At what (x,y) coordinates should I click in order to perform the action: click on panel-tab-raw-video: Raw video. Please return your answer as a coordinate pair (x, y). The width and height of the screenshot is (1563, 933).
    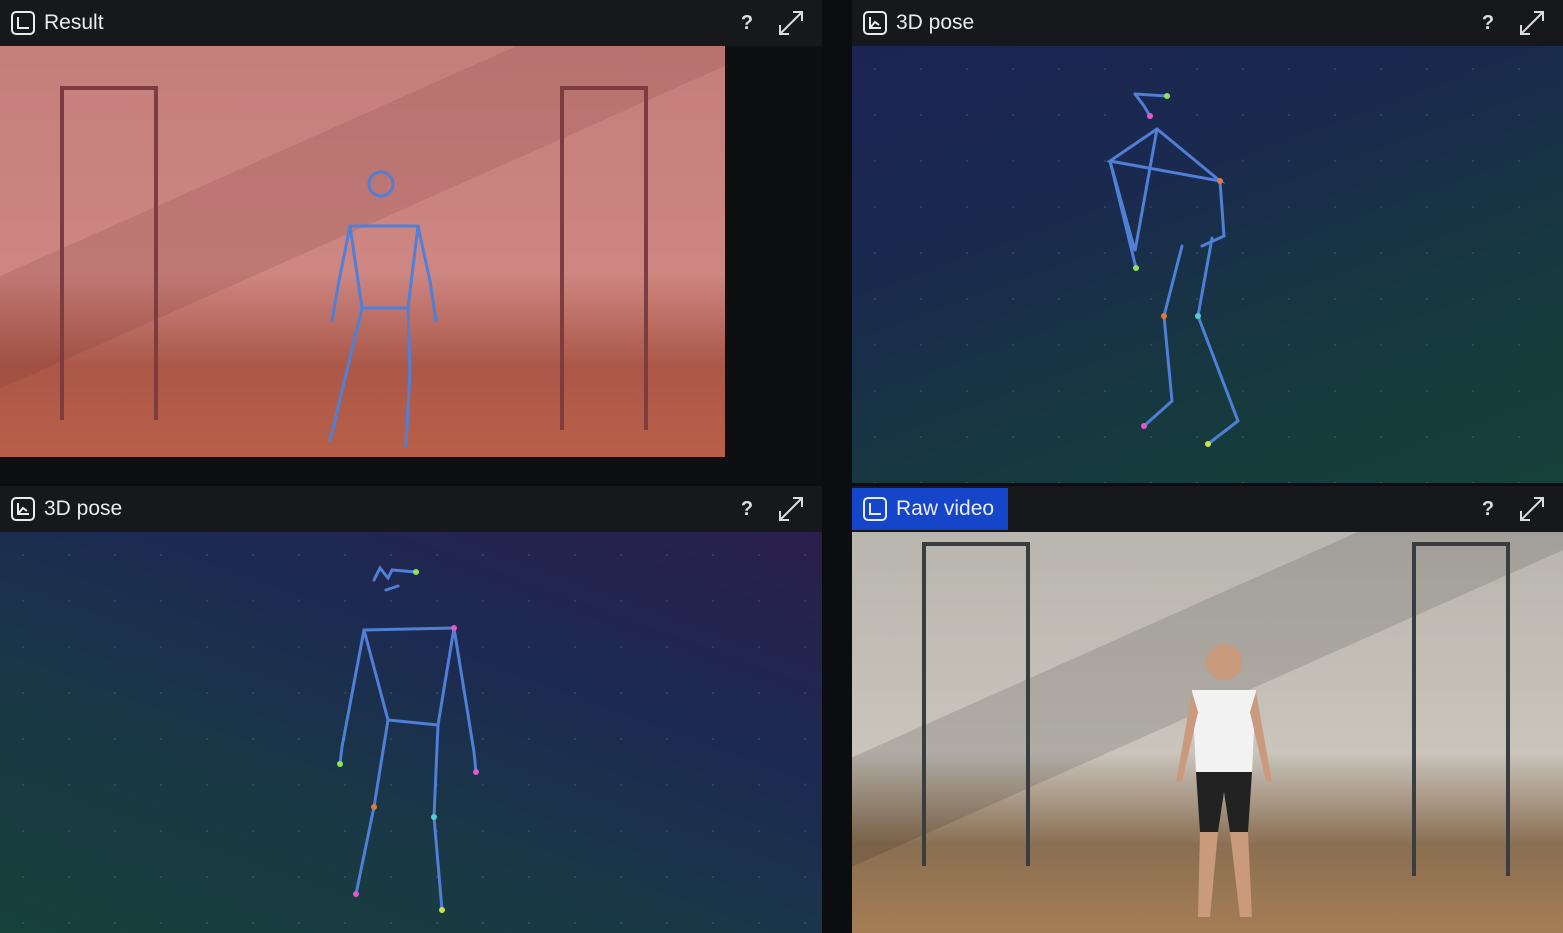
    Looking at the image, I should click on (930, 509).